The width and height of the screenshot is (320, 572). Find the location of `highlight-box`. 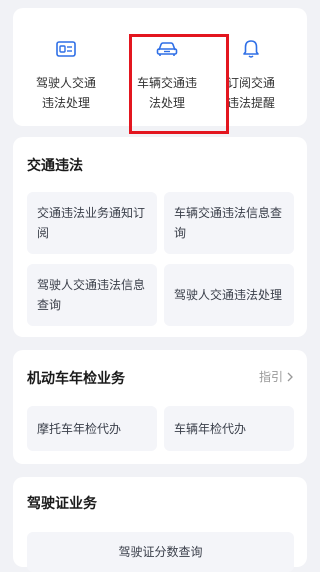

highlight-box is located at coordinates (179, 84).